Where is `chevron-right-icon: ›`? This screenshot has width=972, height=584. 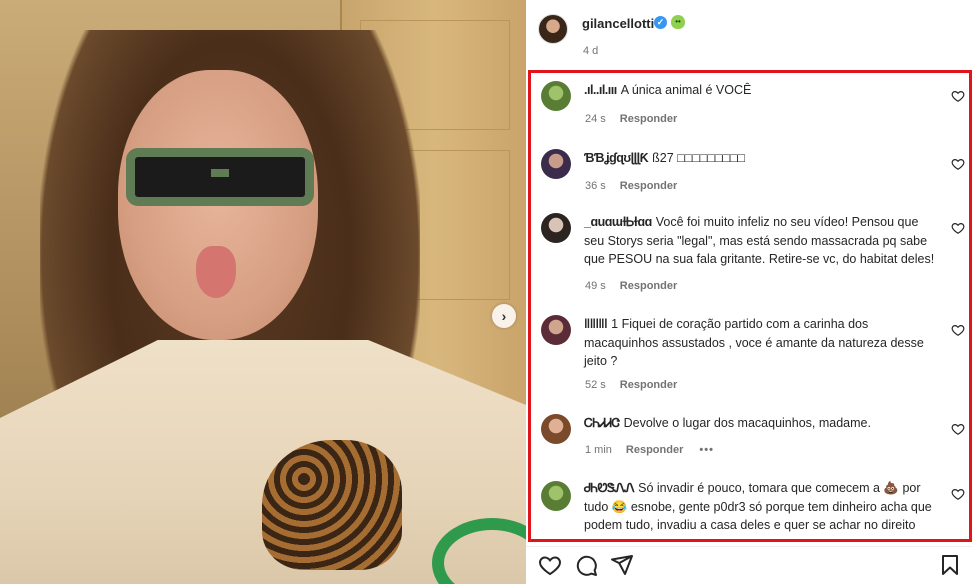 chevron-right-icon: › is located at coordinates (504, 316).